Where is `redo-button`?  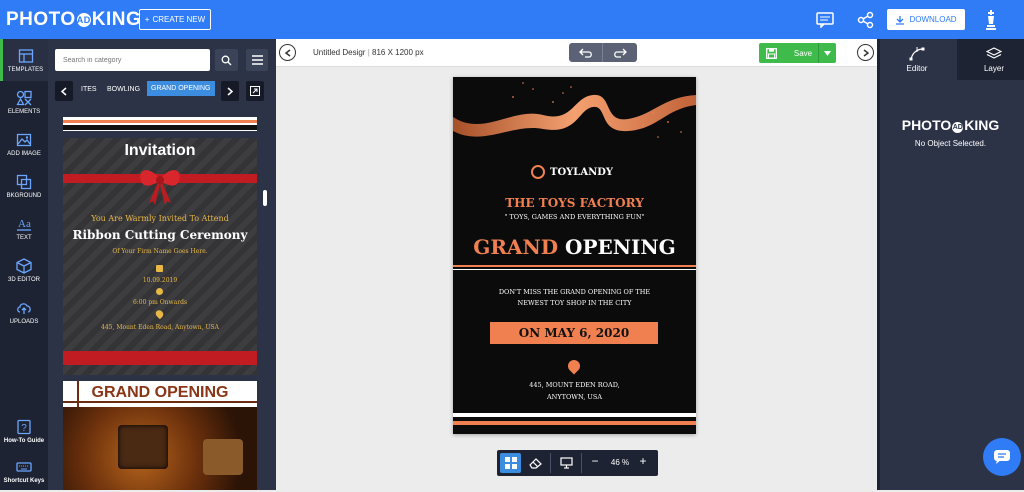 redo-button is located at coordinates (620, 52).